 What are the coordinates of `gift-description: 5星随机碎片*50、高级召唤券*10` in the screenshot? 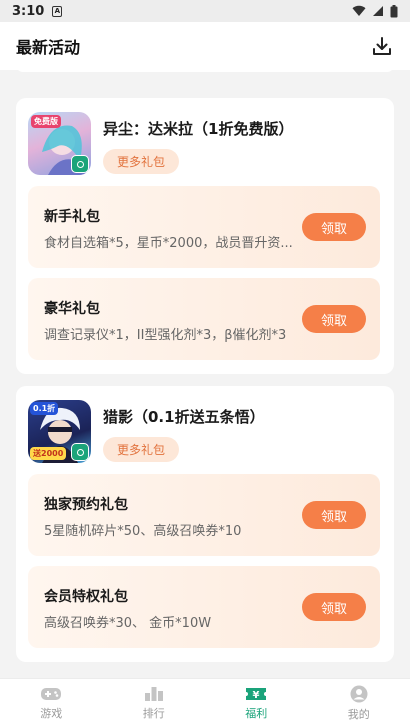 It's located at (143, 531).